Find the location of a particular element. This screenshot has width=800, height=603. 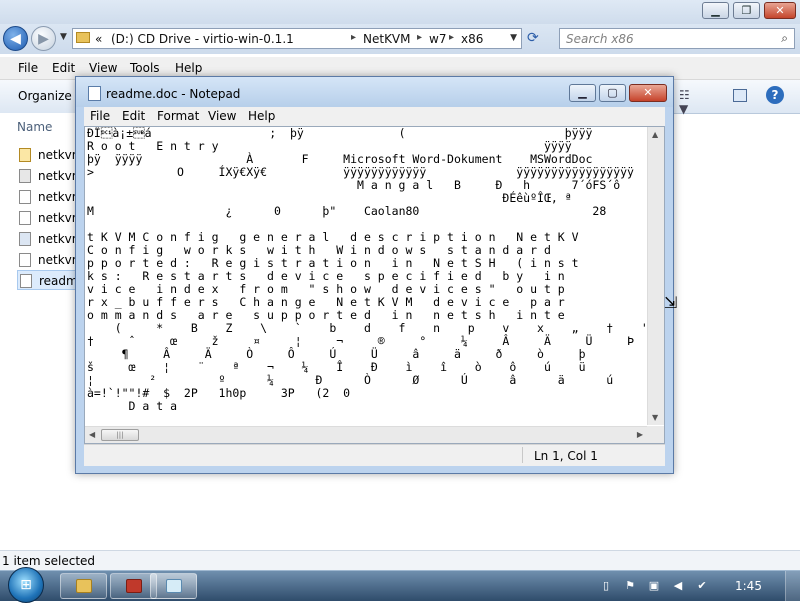

scroll-right-icon: ▶ is located at coordinates (640, 434).